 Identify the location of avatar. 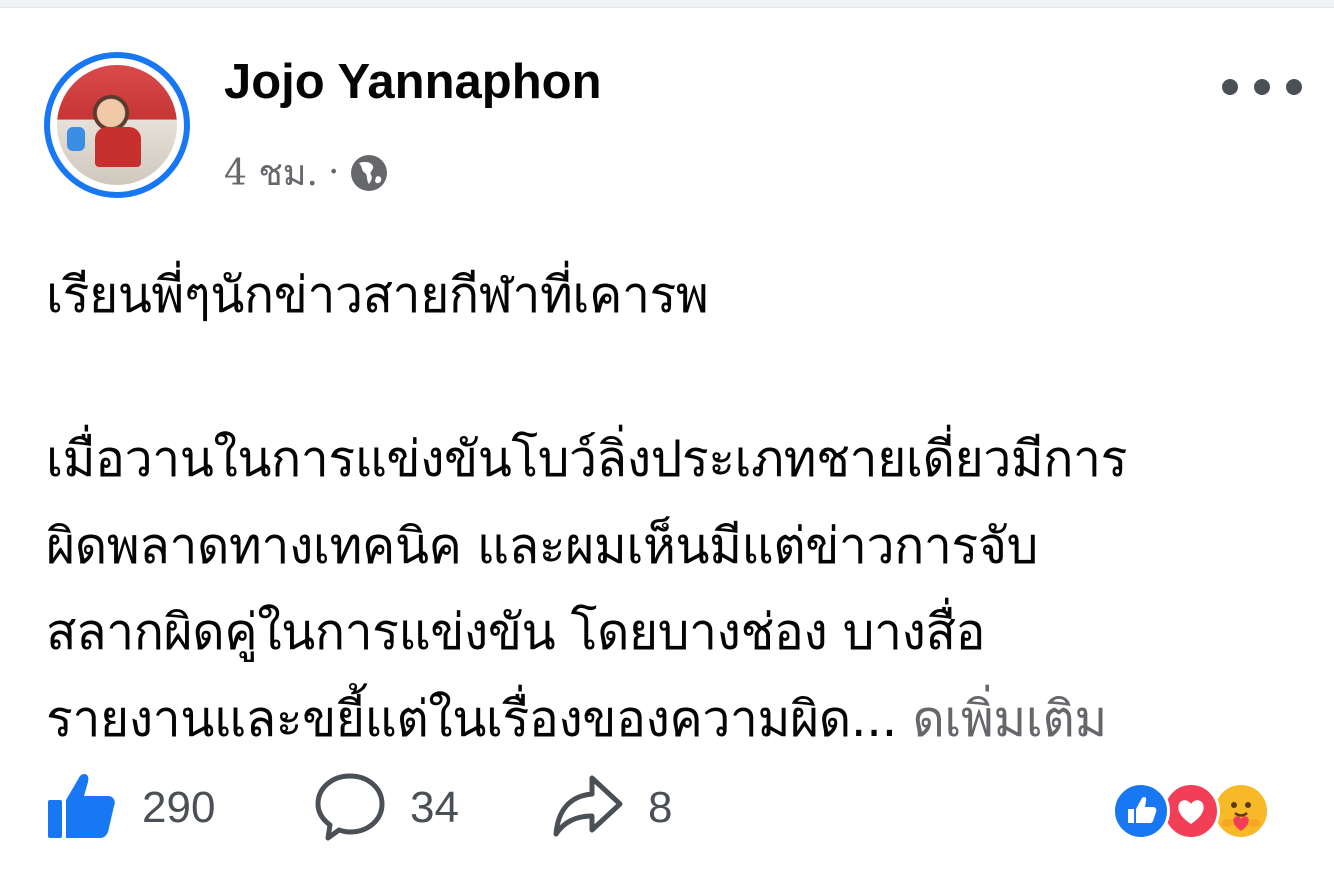
(117, 125).